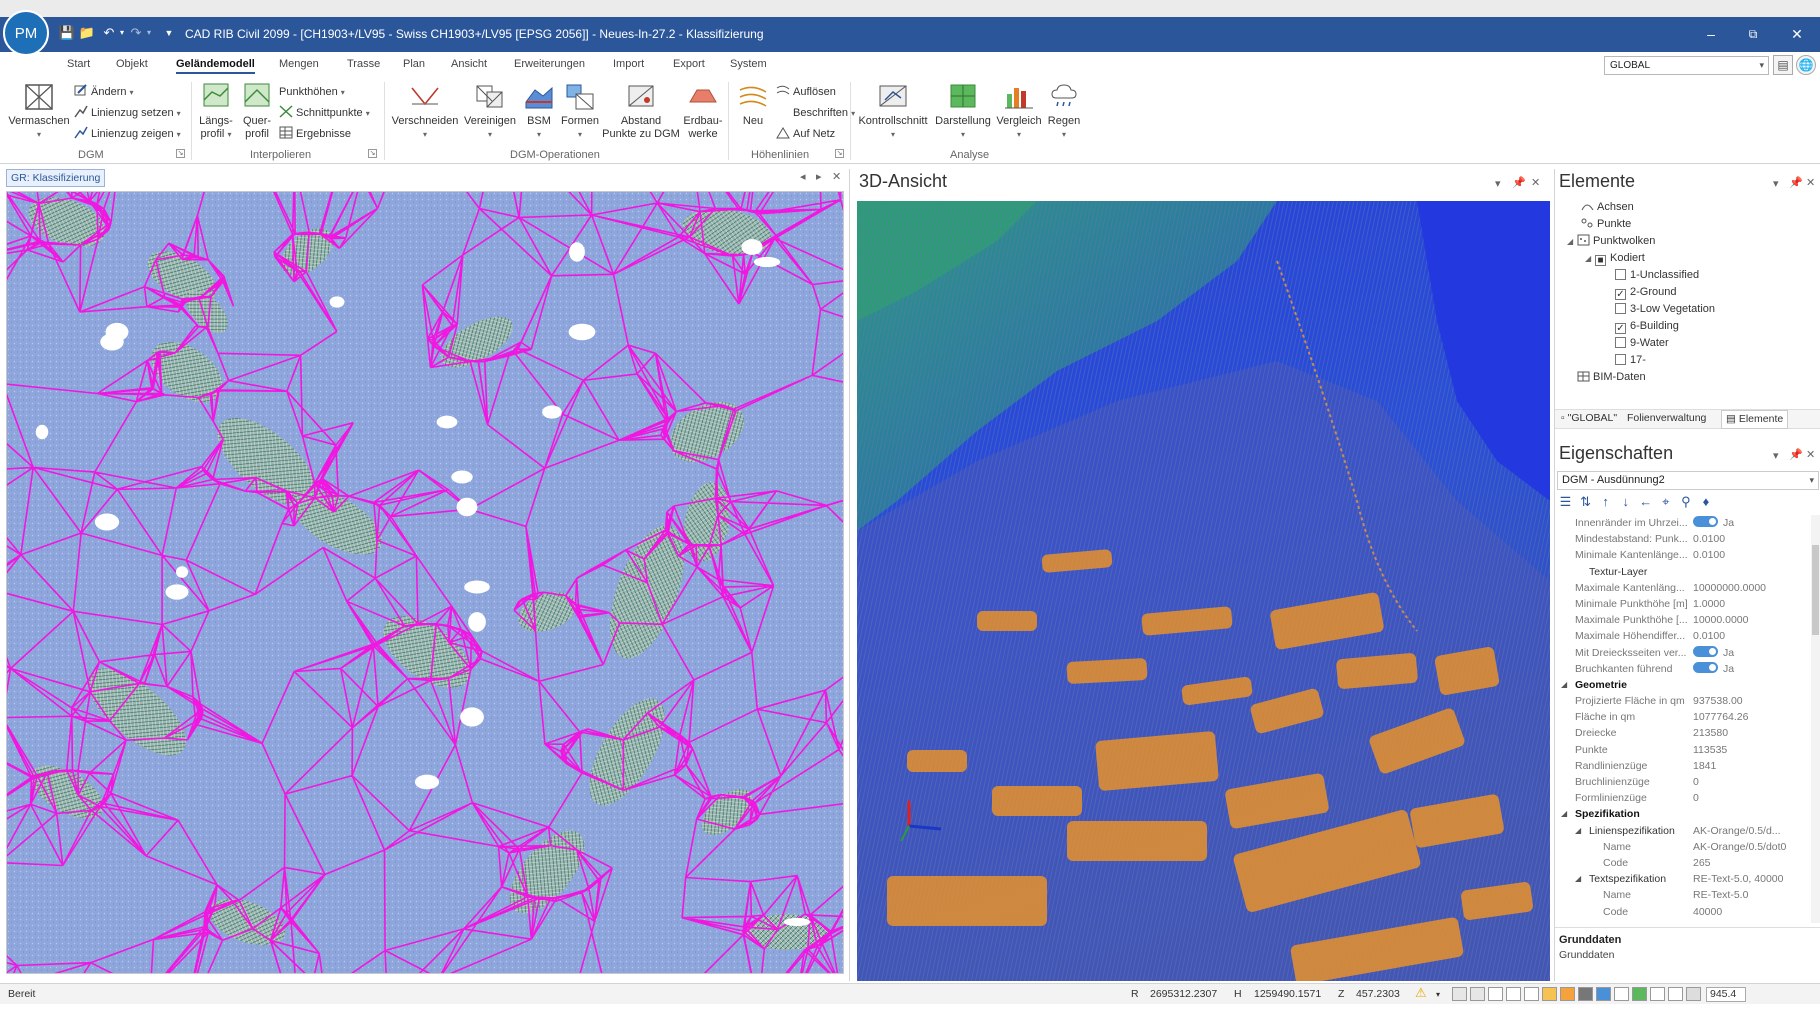  Describe the element at coordinates (1683, 572) in the screenshot. I see `property-row: Textur-Layer` at that location.